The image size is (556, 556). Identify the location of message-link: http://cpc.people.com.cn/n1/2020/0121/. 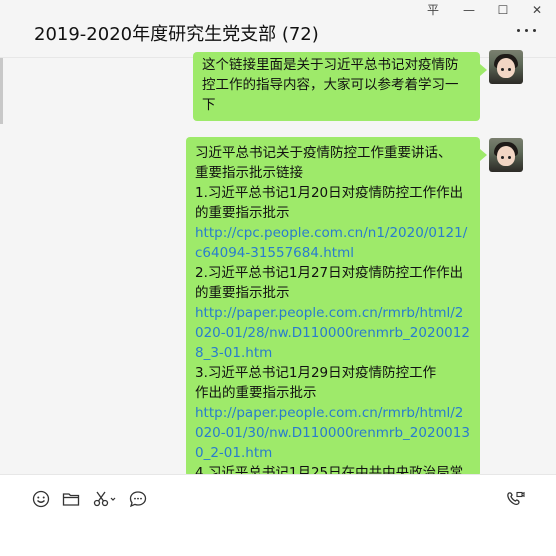
(333, 233).